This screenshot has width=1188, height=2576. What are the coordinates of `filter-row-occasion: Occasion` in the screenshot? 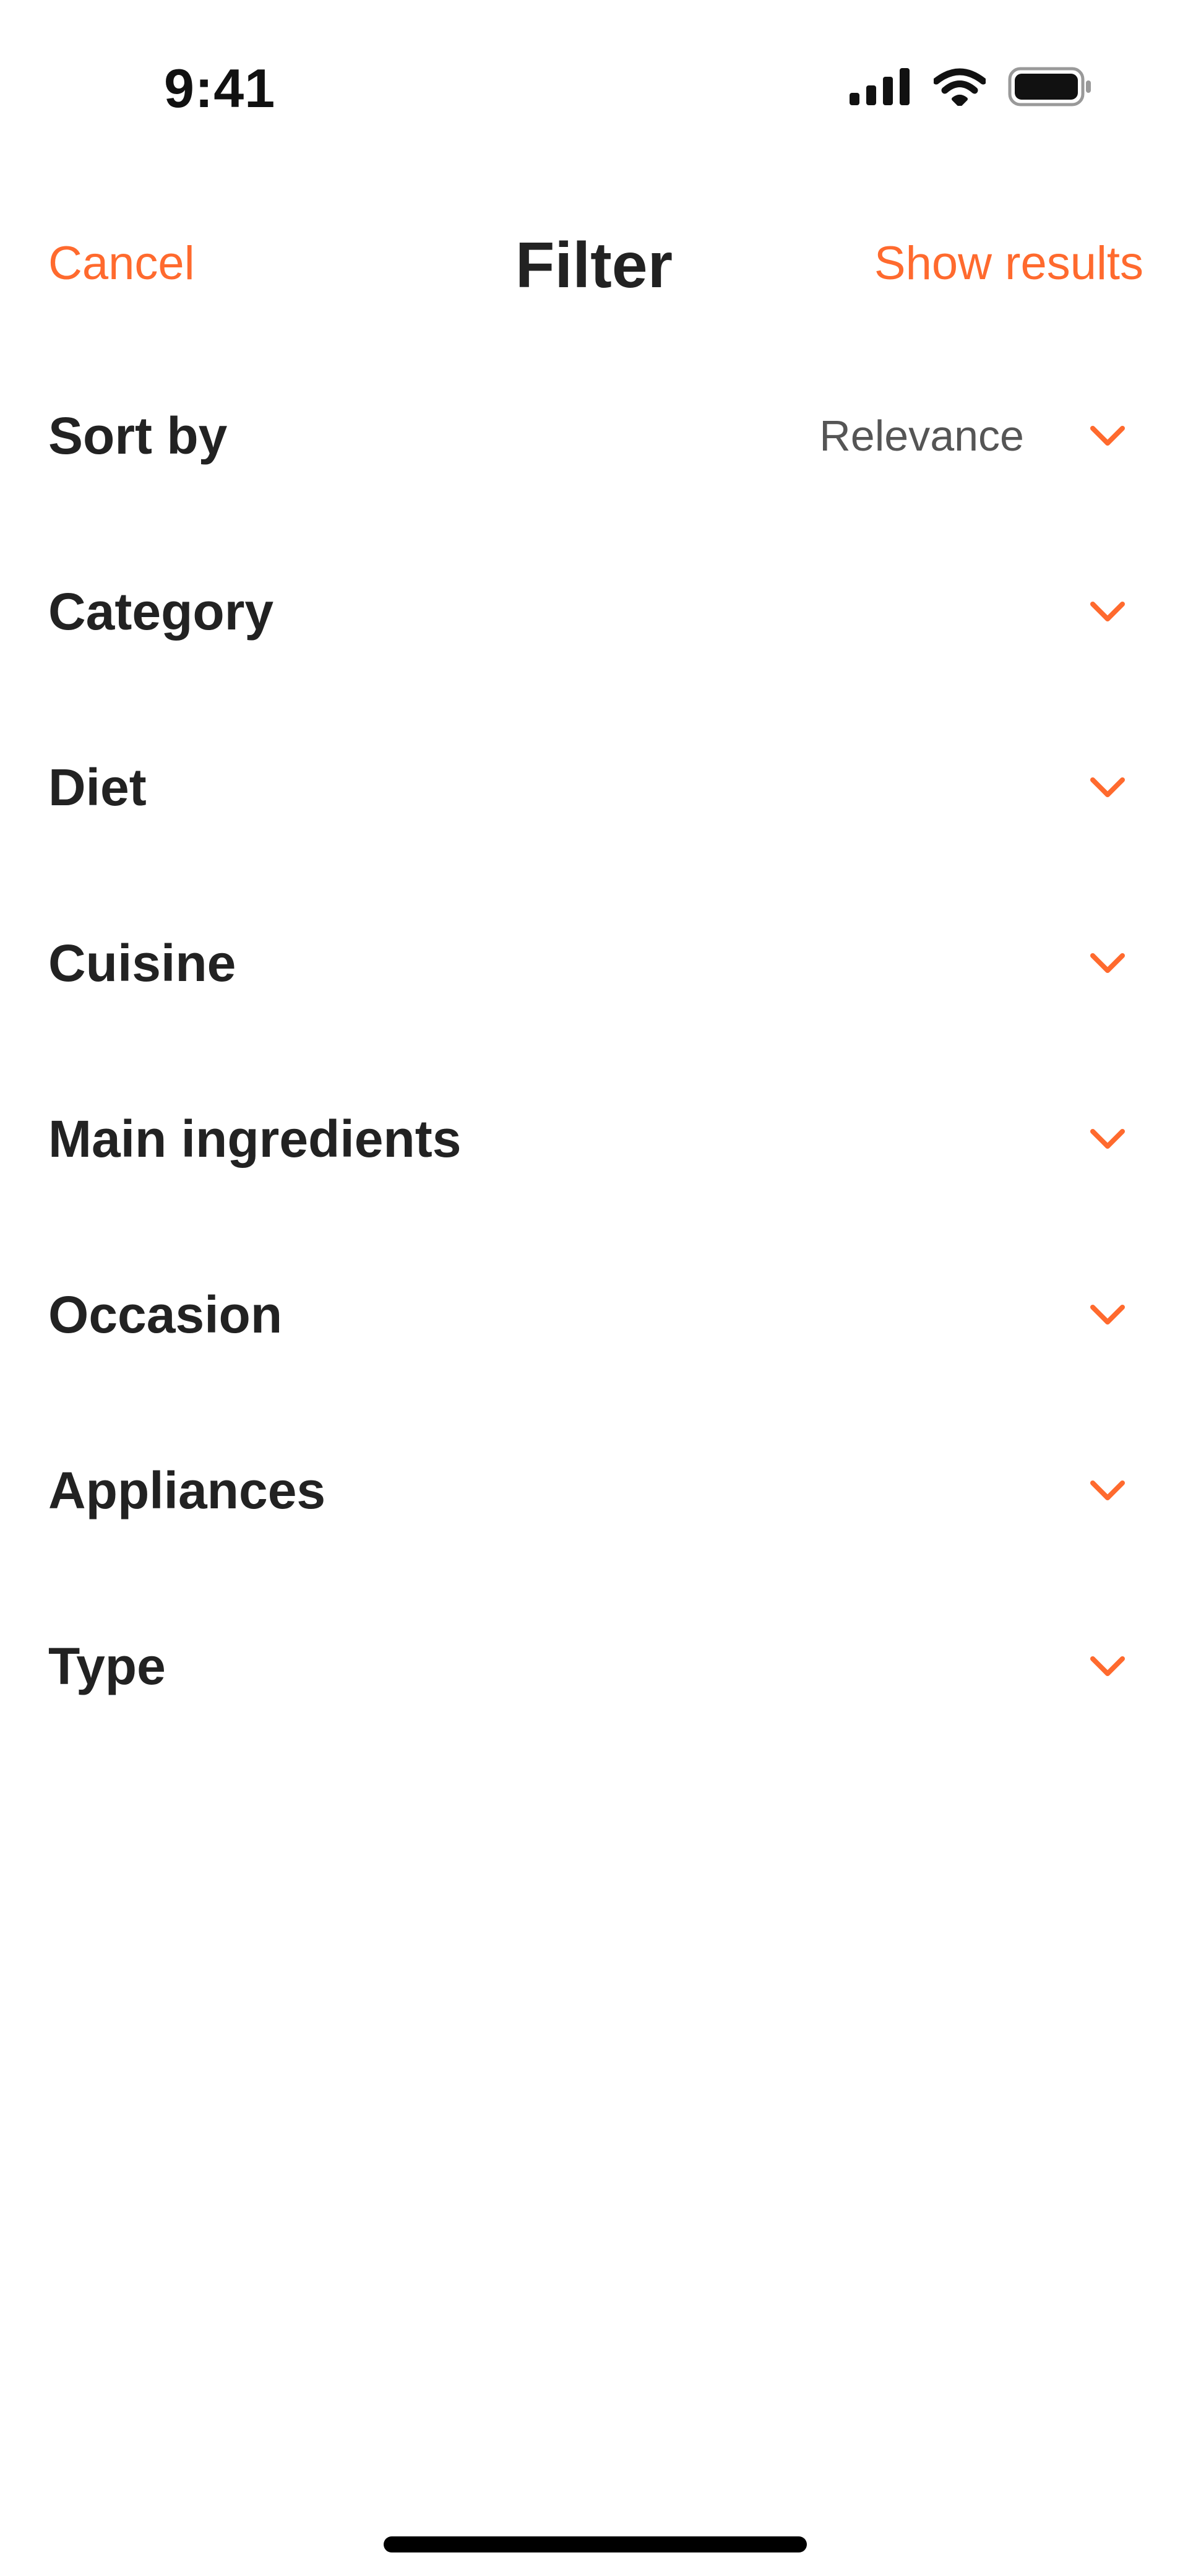 It's located at (594, 1348).